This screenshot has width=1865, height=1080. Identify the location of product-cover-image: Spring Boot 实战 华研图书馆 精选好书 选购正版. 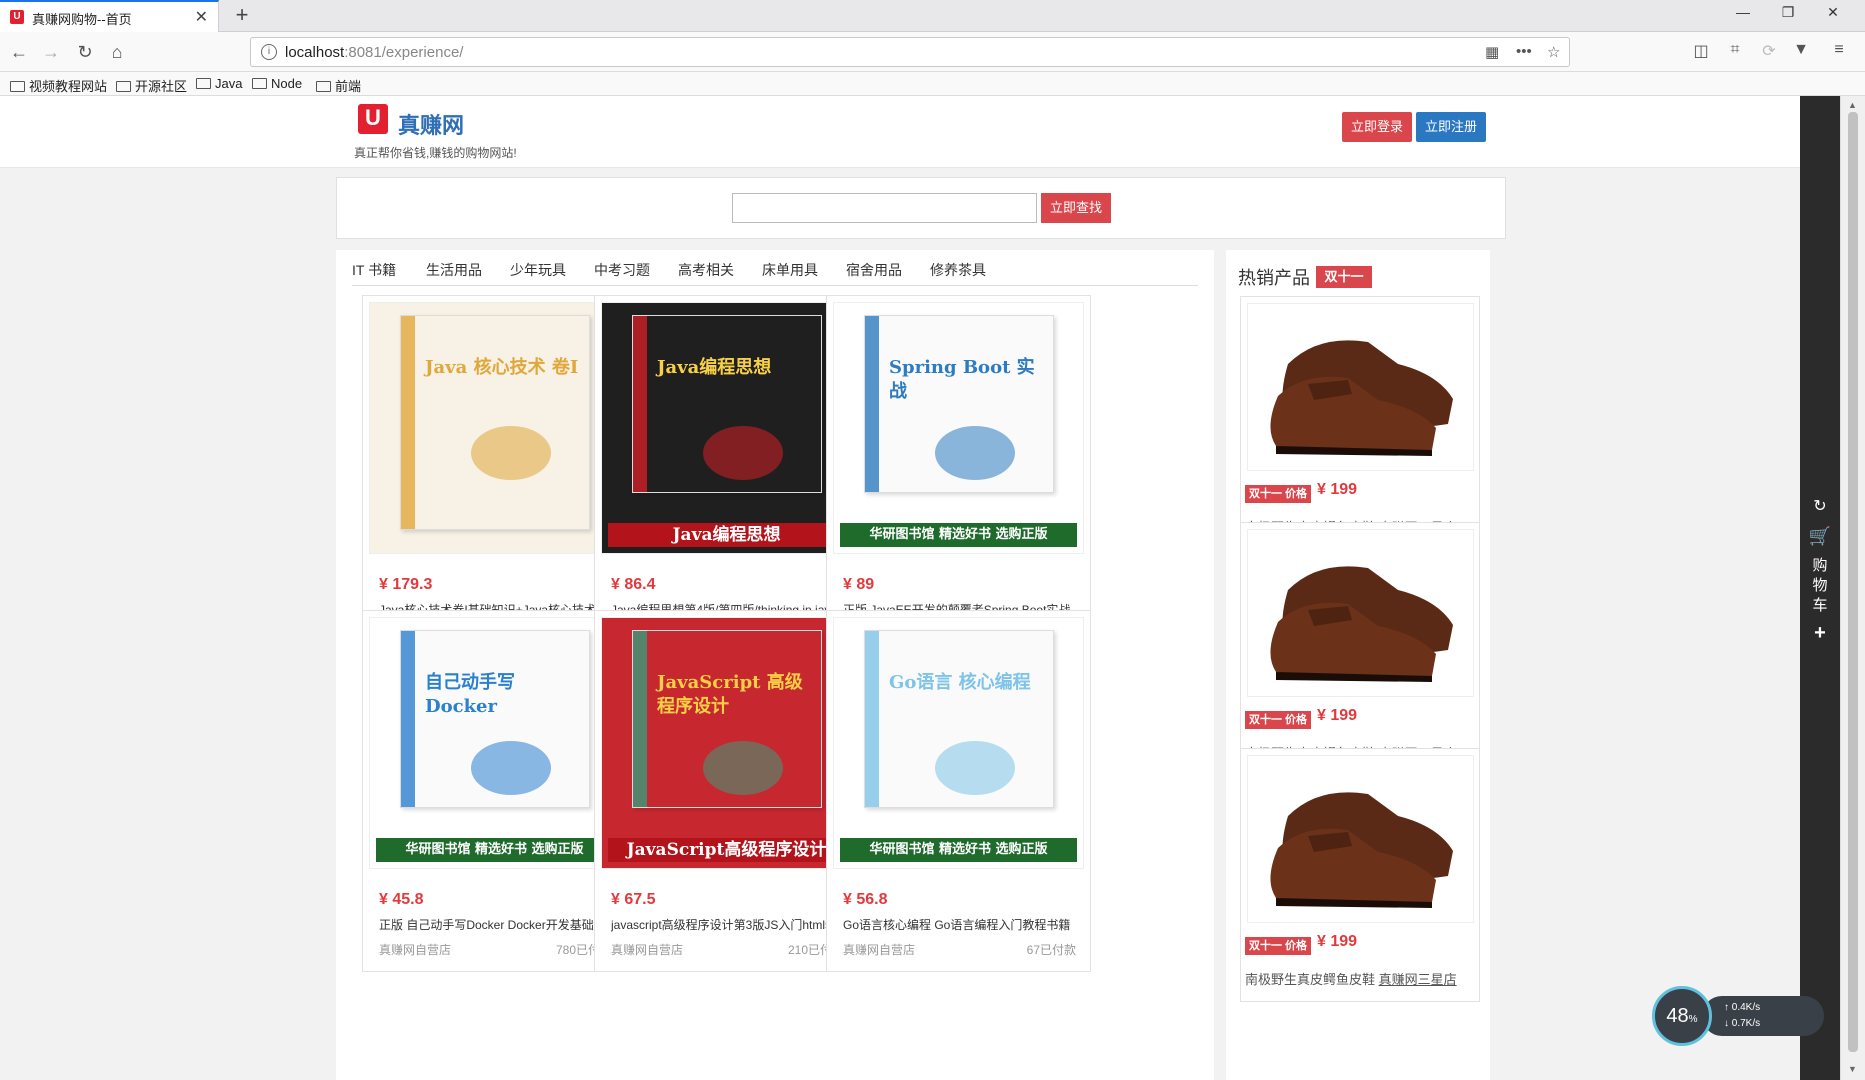
(958, 428).